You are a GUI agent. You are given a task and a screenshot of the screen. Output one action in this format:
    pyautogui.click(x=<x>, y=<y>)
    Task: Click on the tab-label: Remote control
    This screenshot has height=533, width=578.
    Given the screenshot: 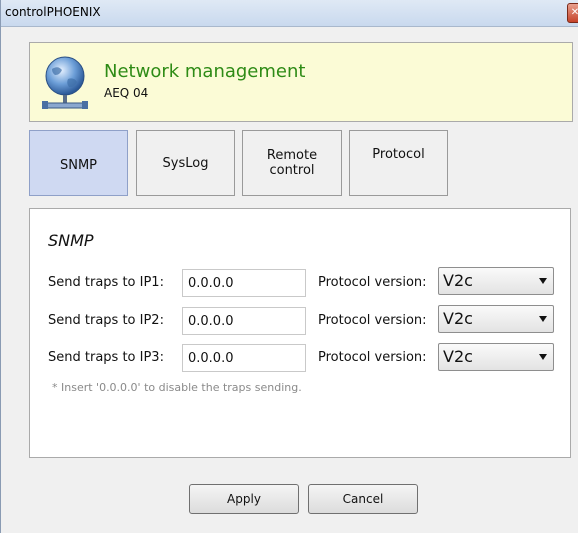 What is the action you would take?
    pyautogui.click(x=292, y=163)
    